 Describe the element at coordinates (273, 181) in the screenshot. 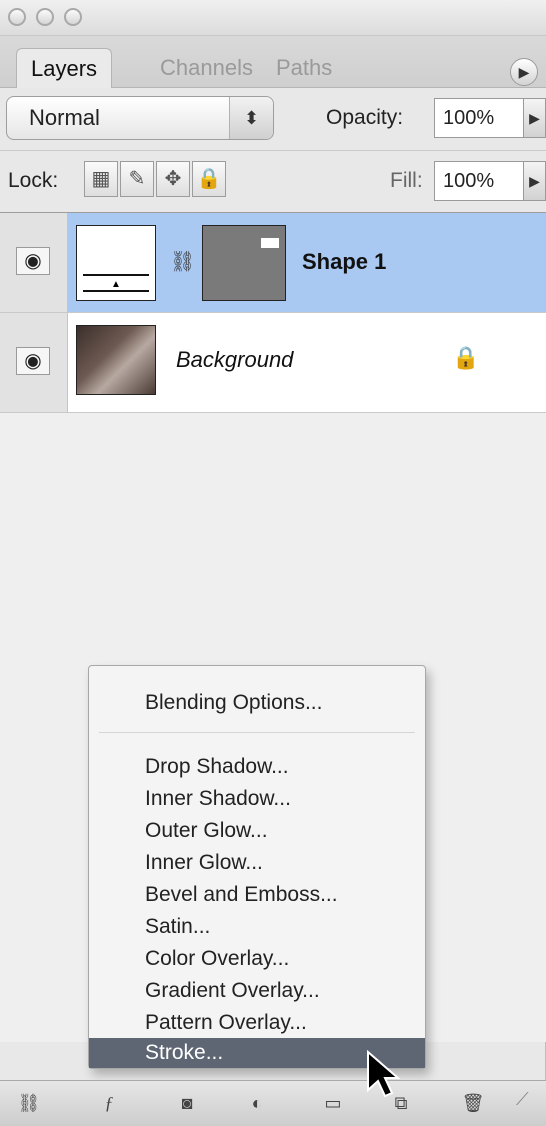

I see `lock-row: Lock: ▦ ✎ ✥ 🔒 Fill: 100% ▶` at that location.